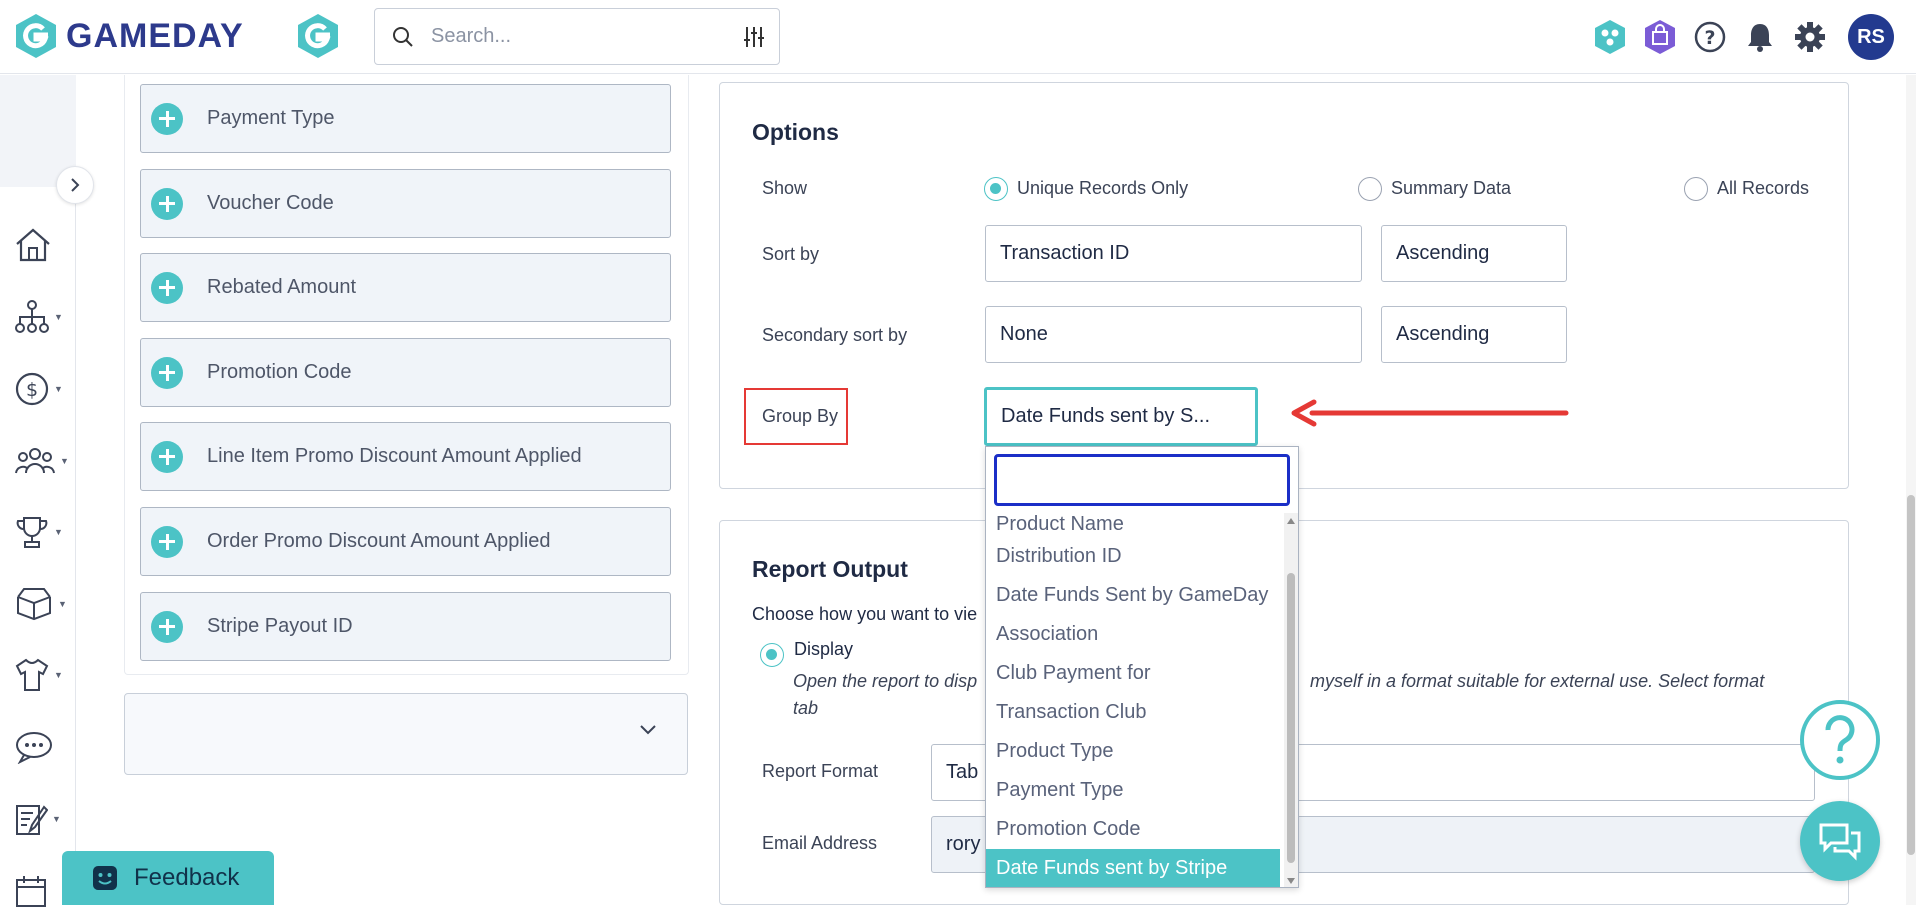  I want to click on dropdown-scroll-thumb, so click(1291, 718).